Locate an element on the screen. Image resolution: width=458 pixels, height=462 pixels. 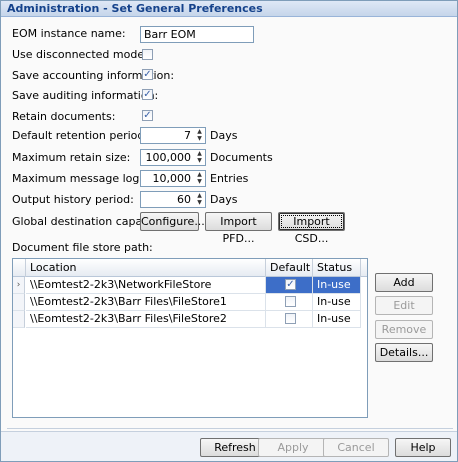
help-button: Help is located at coordinates (423, 447).